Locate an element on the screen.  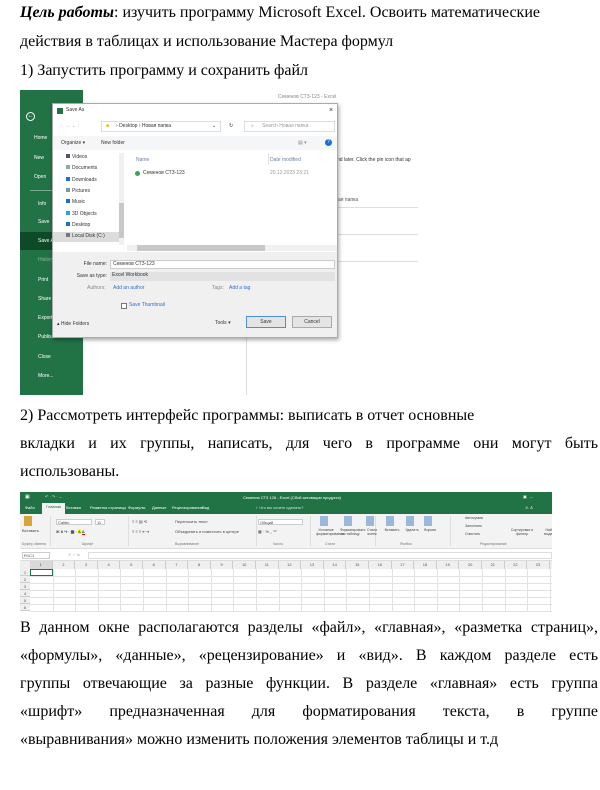
column-header: 14 is located at coordinates (335, 565).